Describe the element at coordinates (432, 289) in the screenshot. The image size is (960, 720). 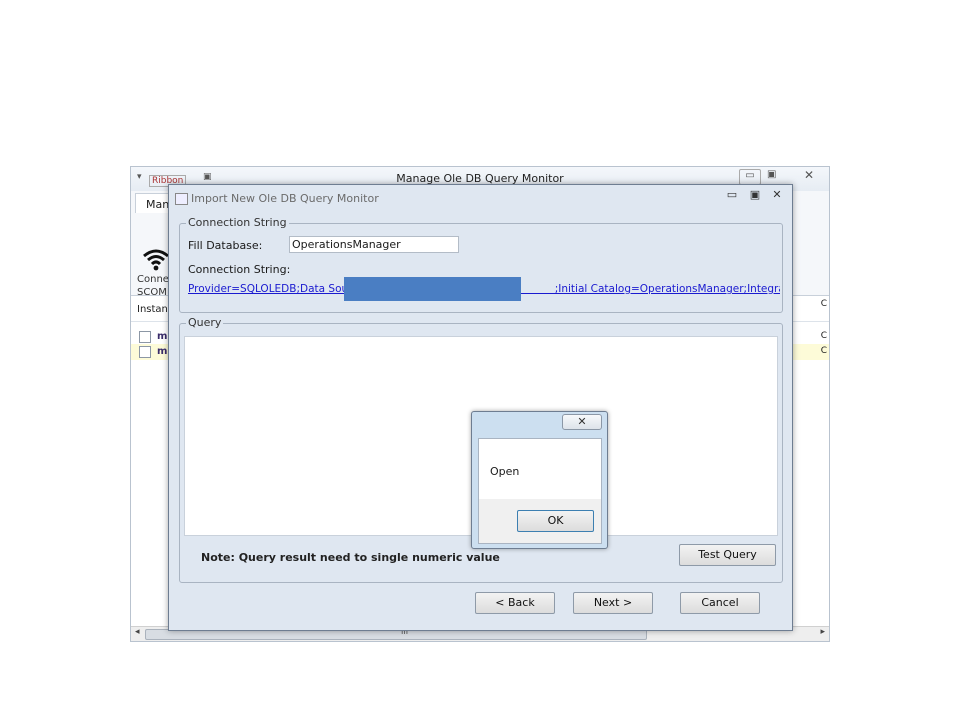
I see `redaction-block` at that location.